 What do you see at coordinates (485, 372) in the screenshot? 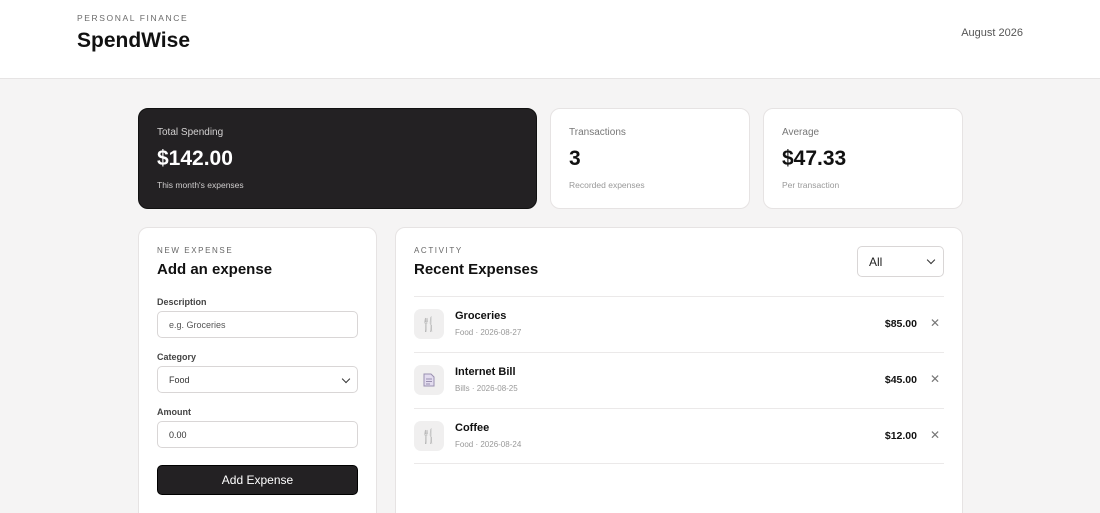
I see `expense-name: Internet Bill` at bounding box center [485, 372].